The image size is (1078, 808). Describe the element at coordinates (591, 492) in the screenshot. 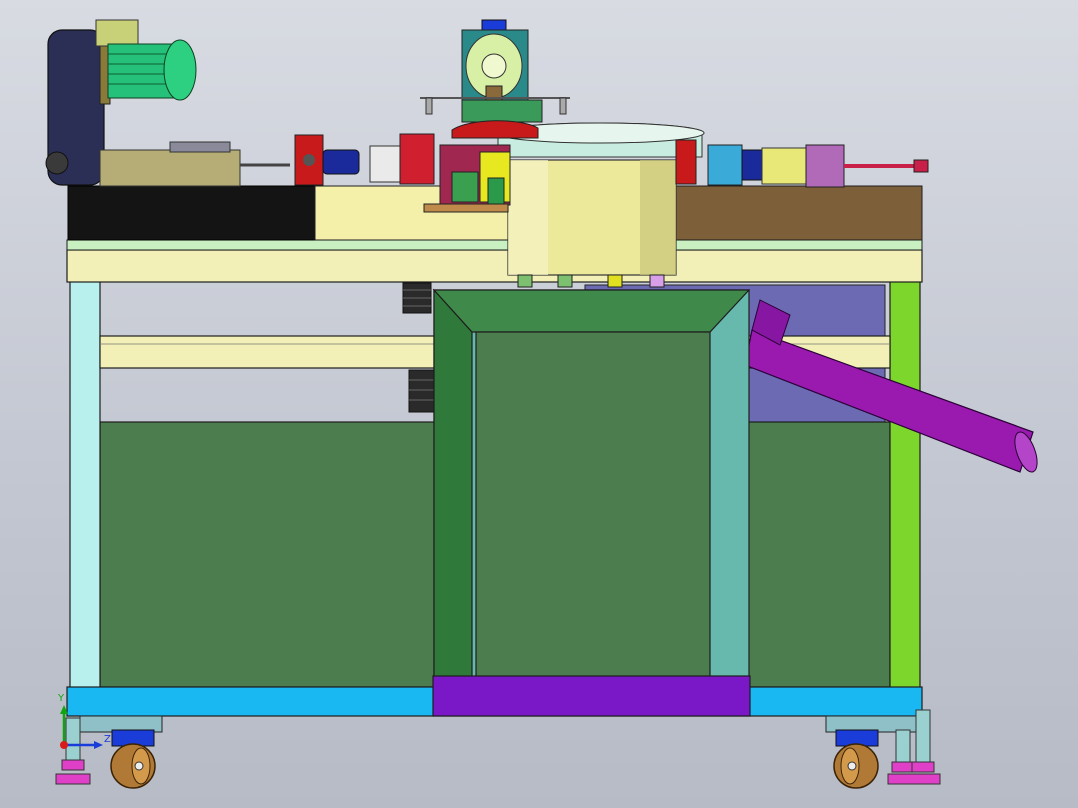

I see `center-stand` at that location.